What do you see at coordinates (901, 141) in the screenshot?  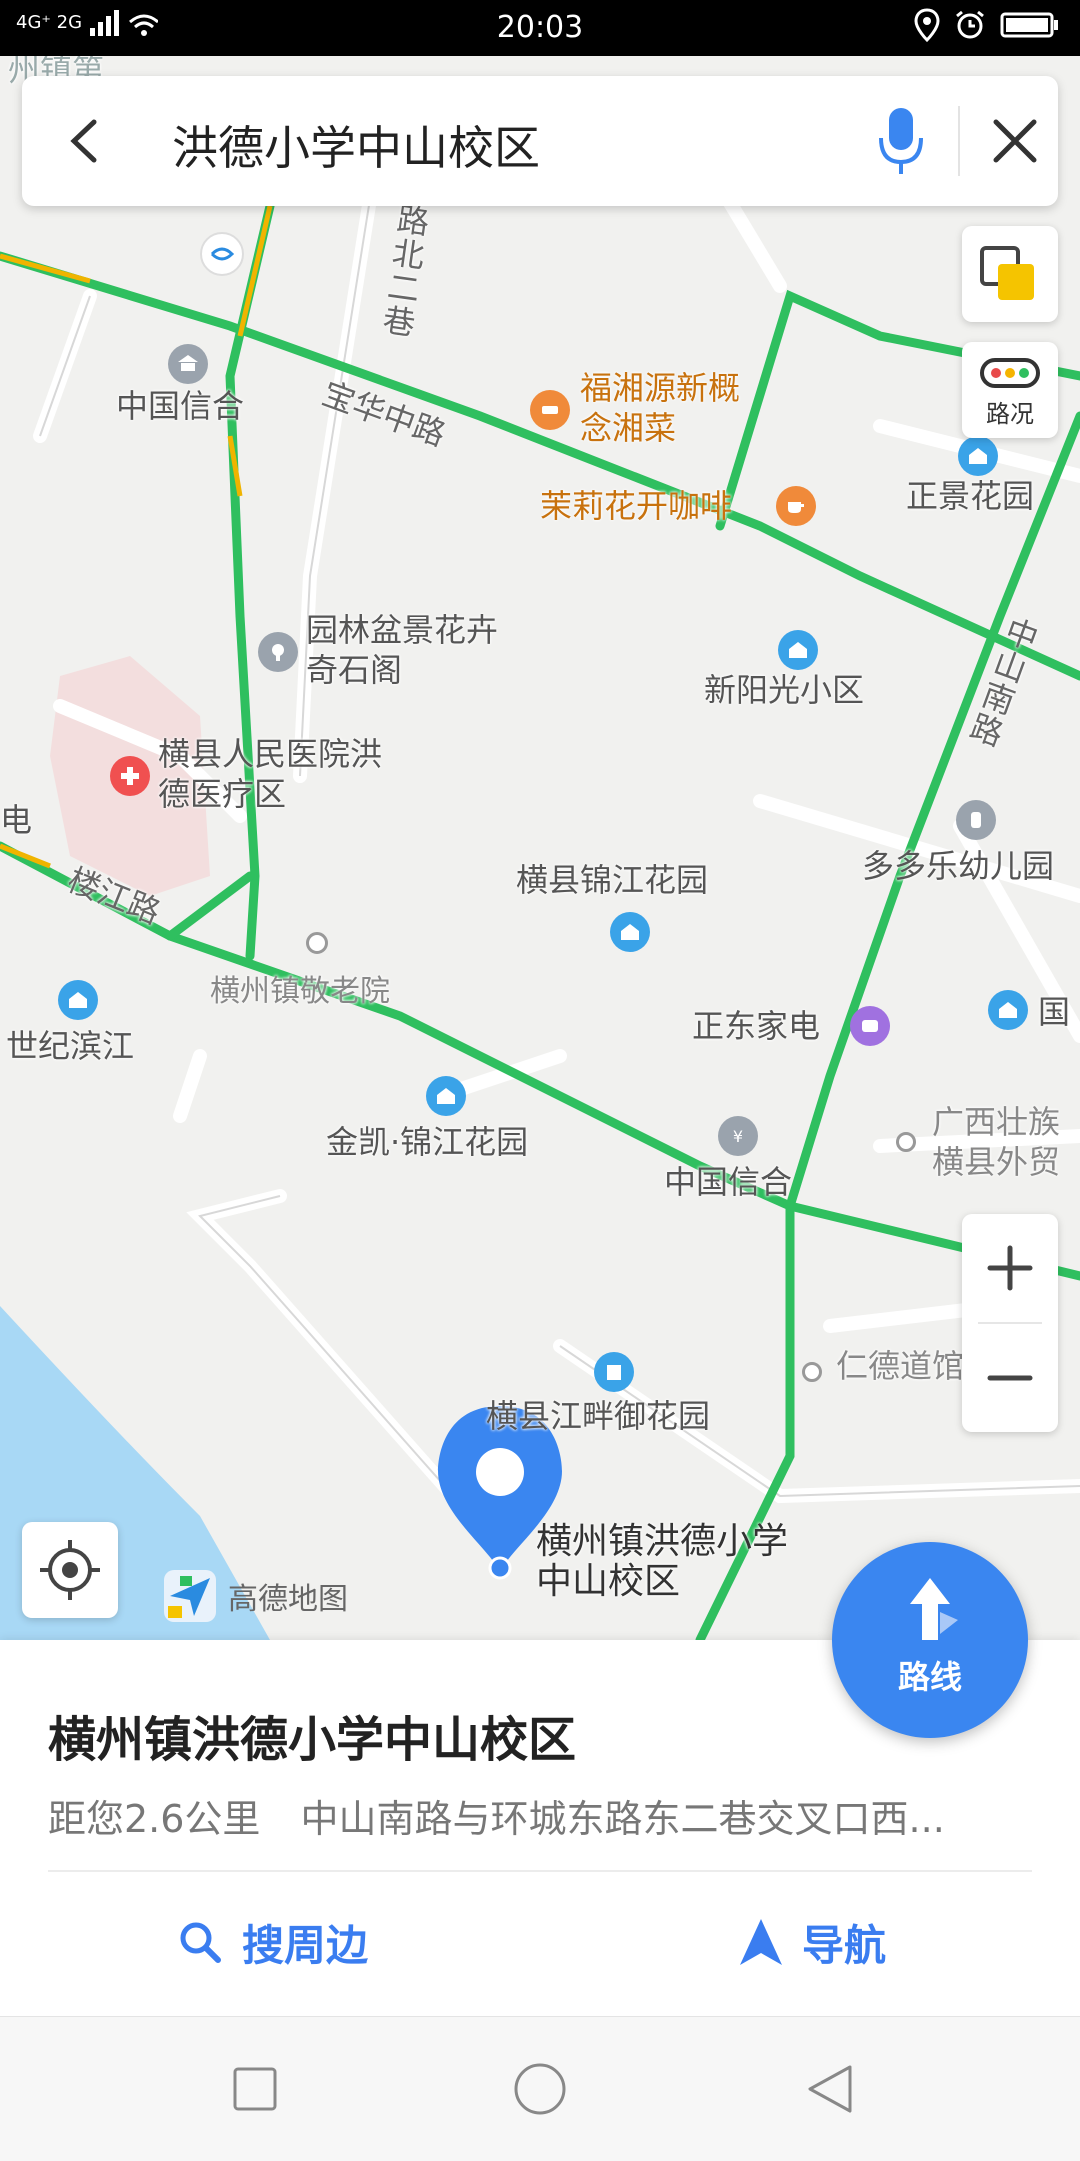 I see `microphone-icon` at bounding box center [901, 141].